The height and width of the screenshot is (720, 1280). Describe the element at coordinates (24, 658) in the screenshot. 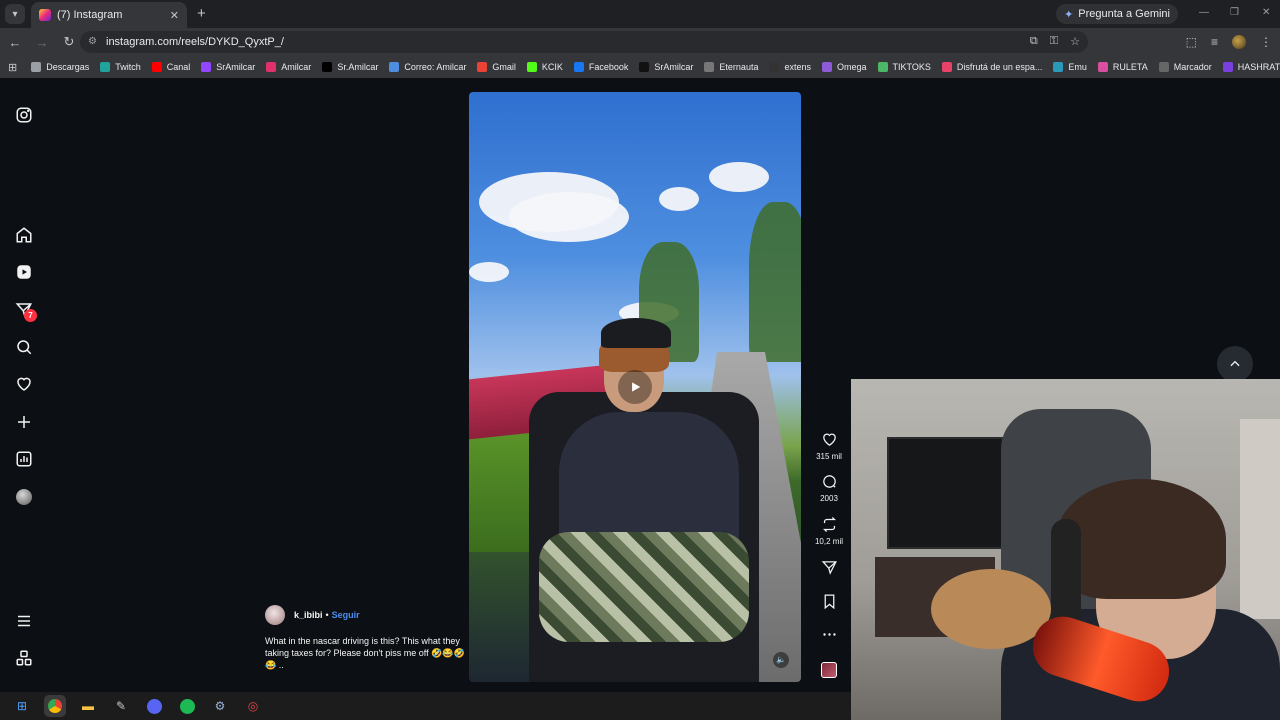

I see `also-from-meta-icon` at that location.